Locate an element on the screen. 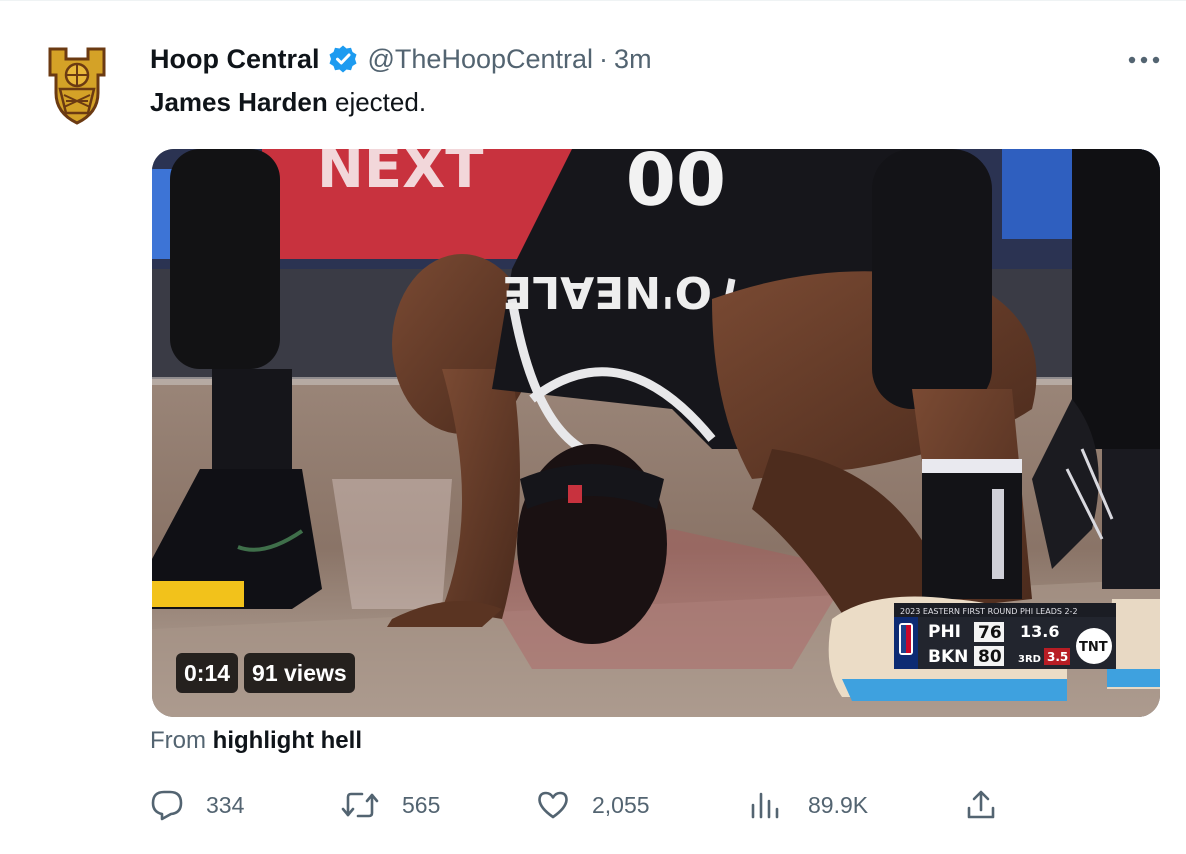 Image resolution: width=1186 pixels, height=854 pixels. scorebug-score2: 80 is located at coordinates (990, 657).